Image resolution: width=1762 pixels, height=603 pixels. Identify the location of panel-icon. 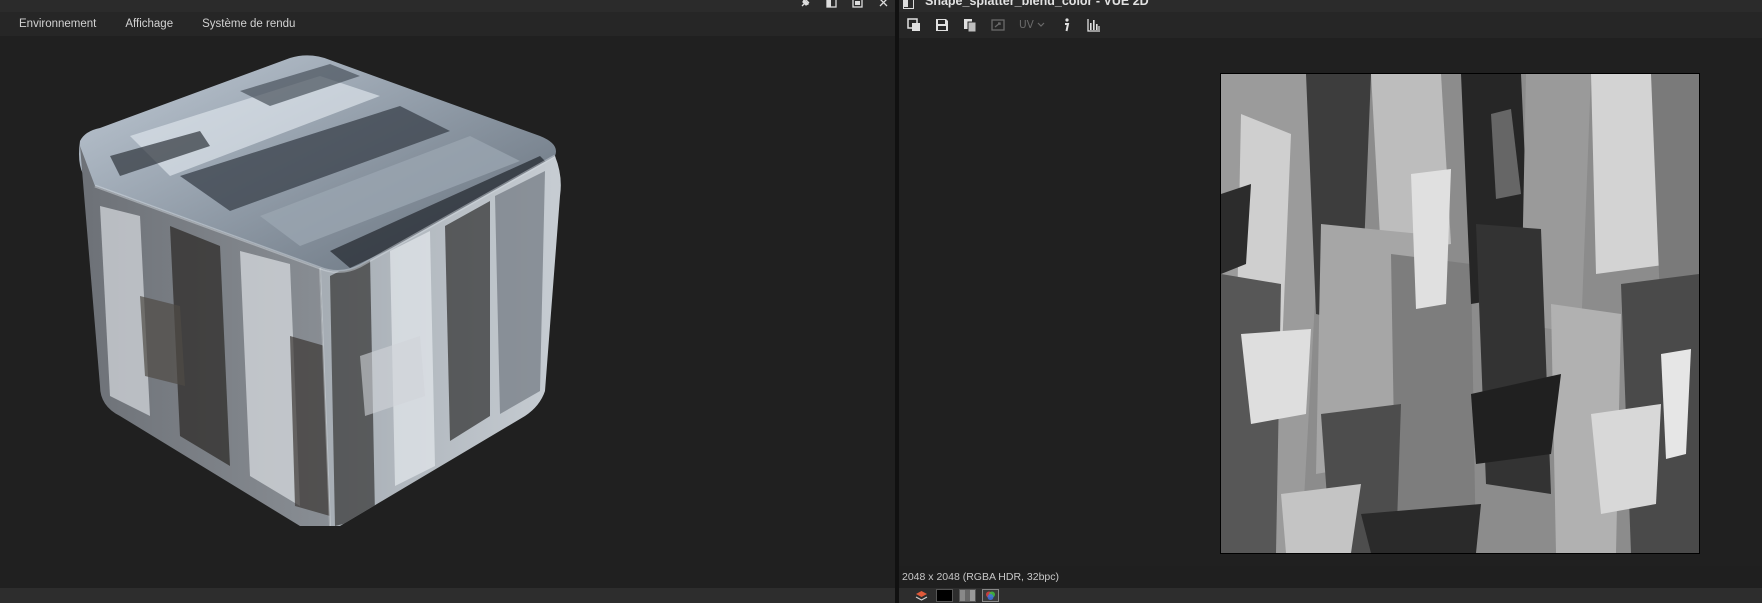
(908, 4).